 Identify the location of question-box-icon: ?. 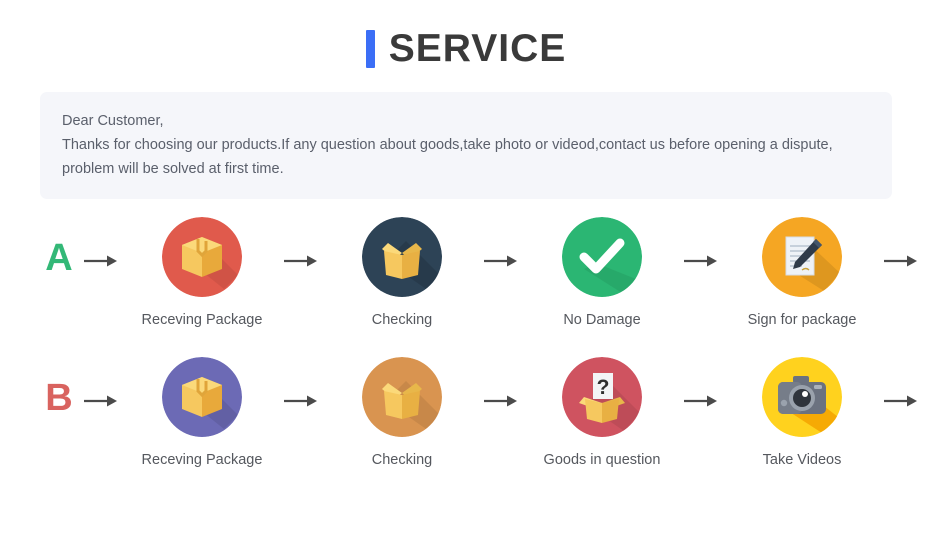
(602, 397).